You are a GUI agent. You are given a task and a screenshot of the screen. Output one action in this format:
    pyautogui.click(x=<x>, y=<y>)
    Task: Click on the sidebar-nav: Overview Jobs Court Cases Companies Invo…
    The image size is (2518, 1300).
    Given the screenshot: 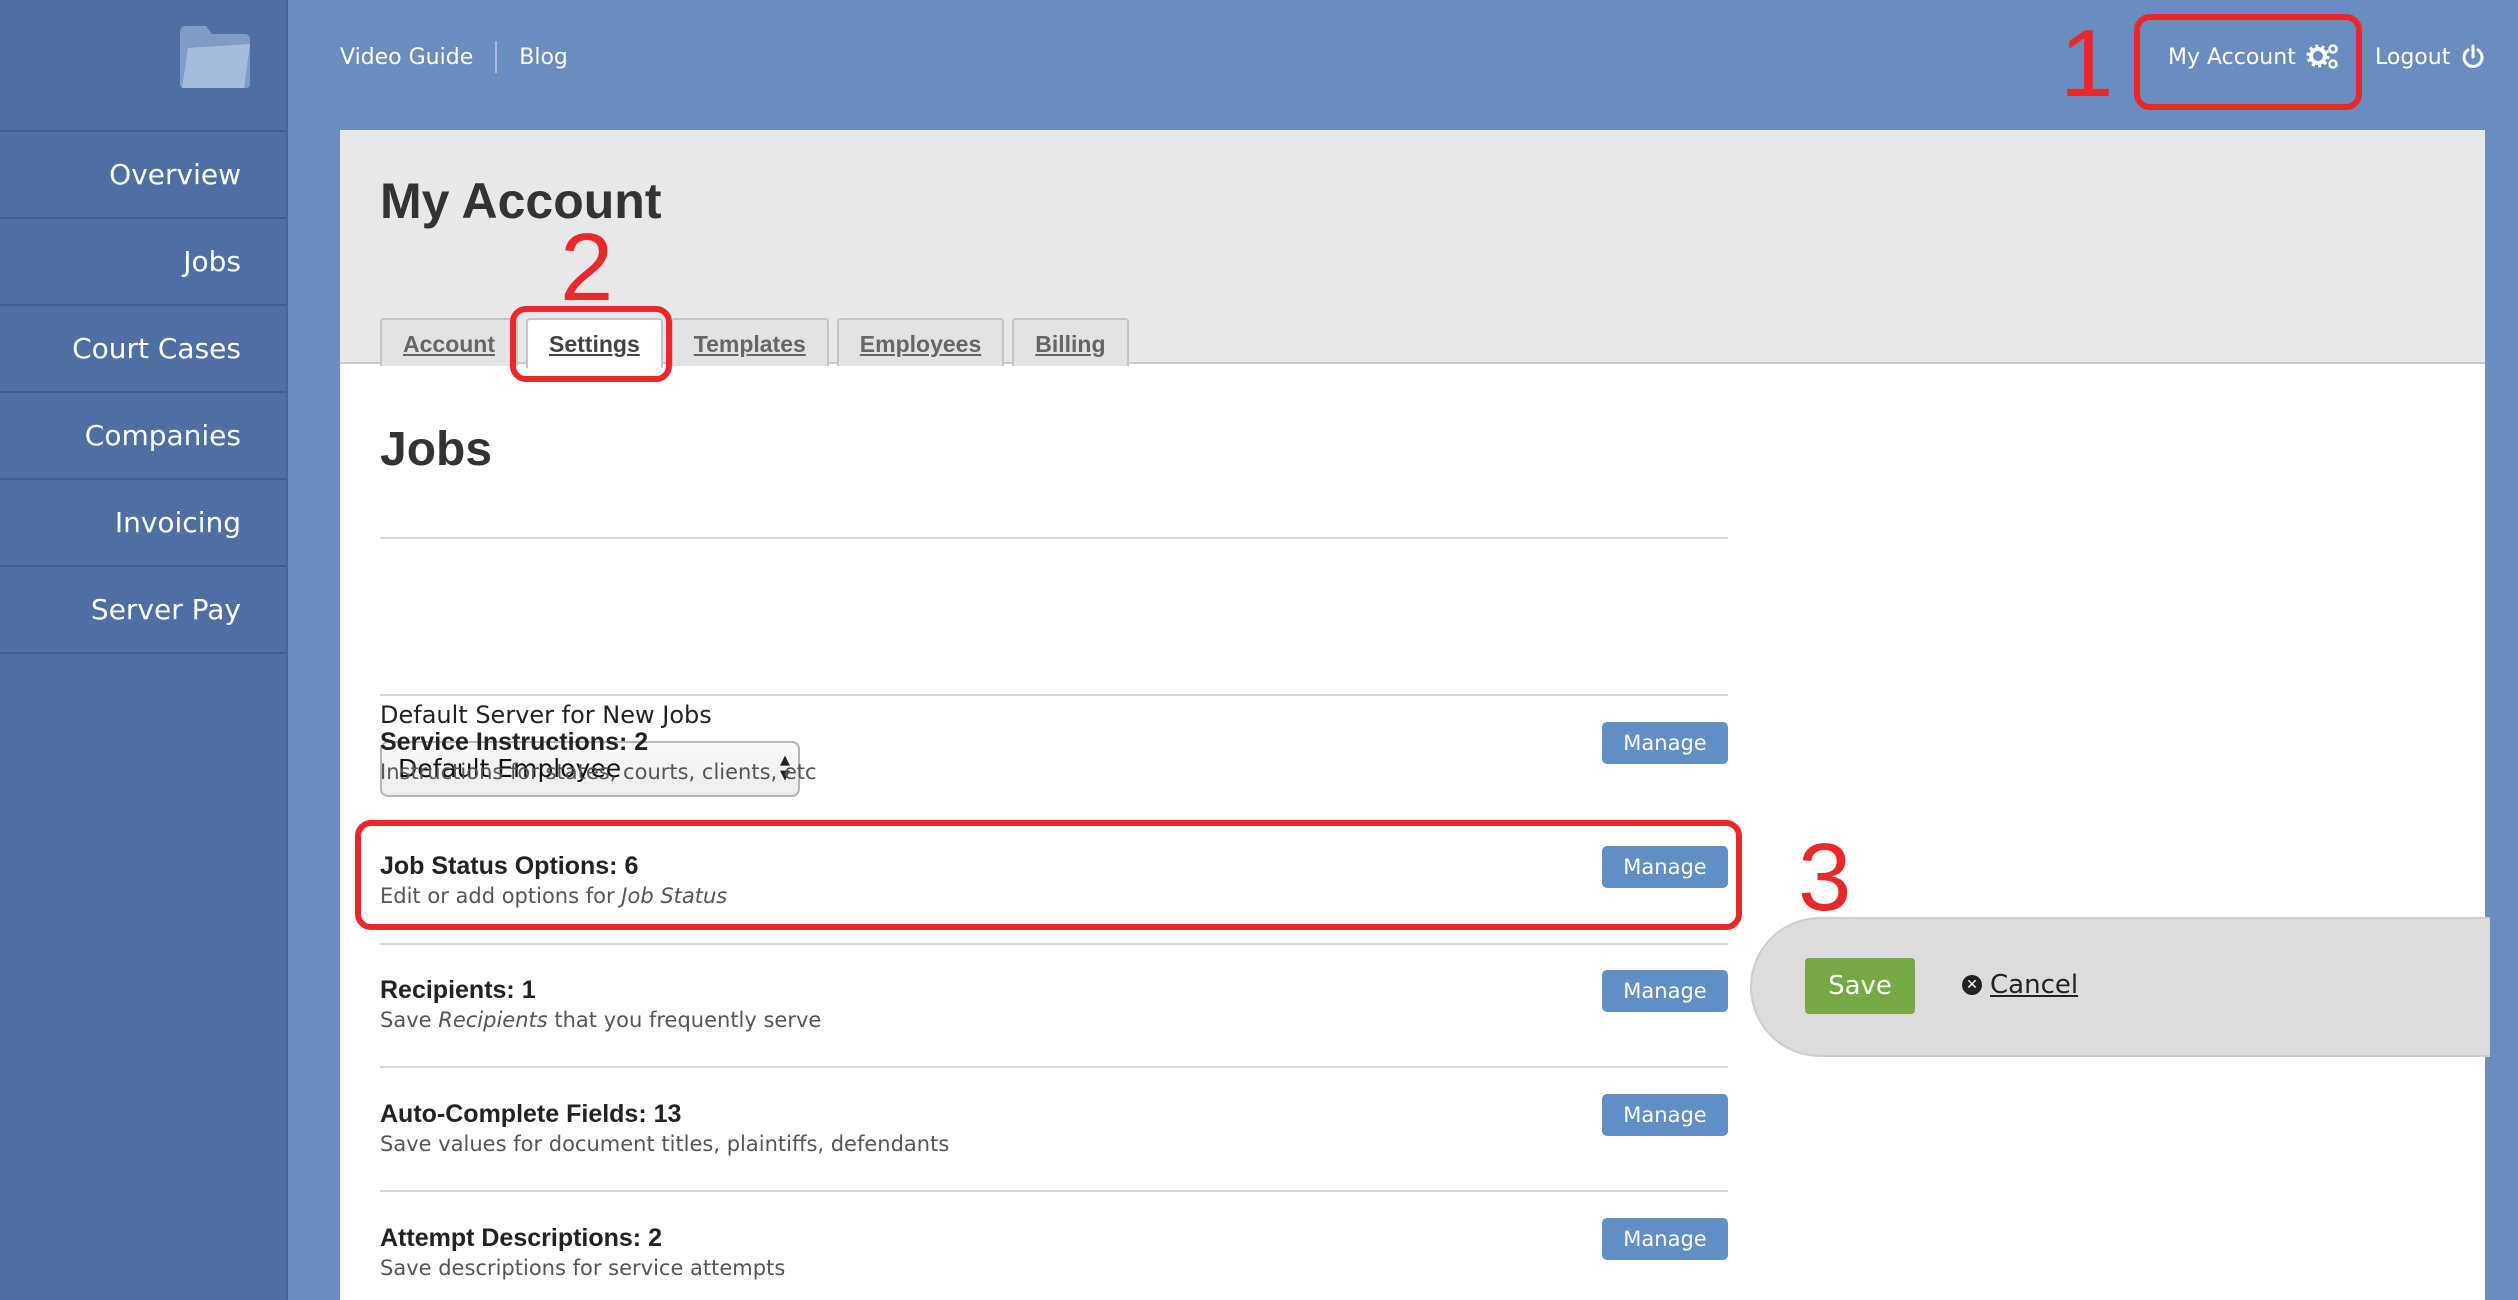 What is the action you would take?
    pyautogui.click(x=143, y=392)
    